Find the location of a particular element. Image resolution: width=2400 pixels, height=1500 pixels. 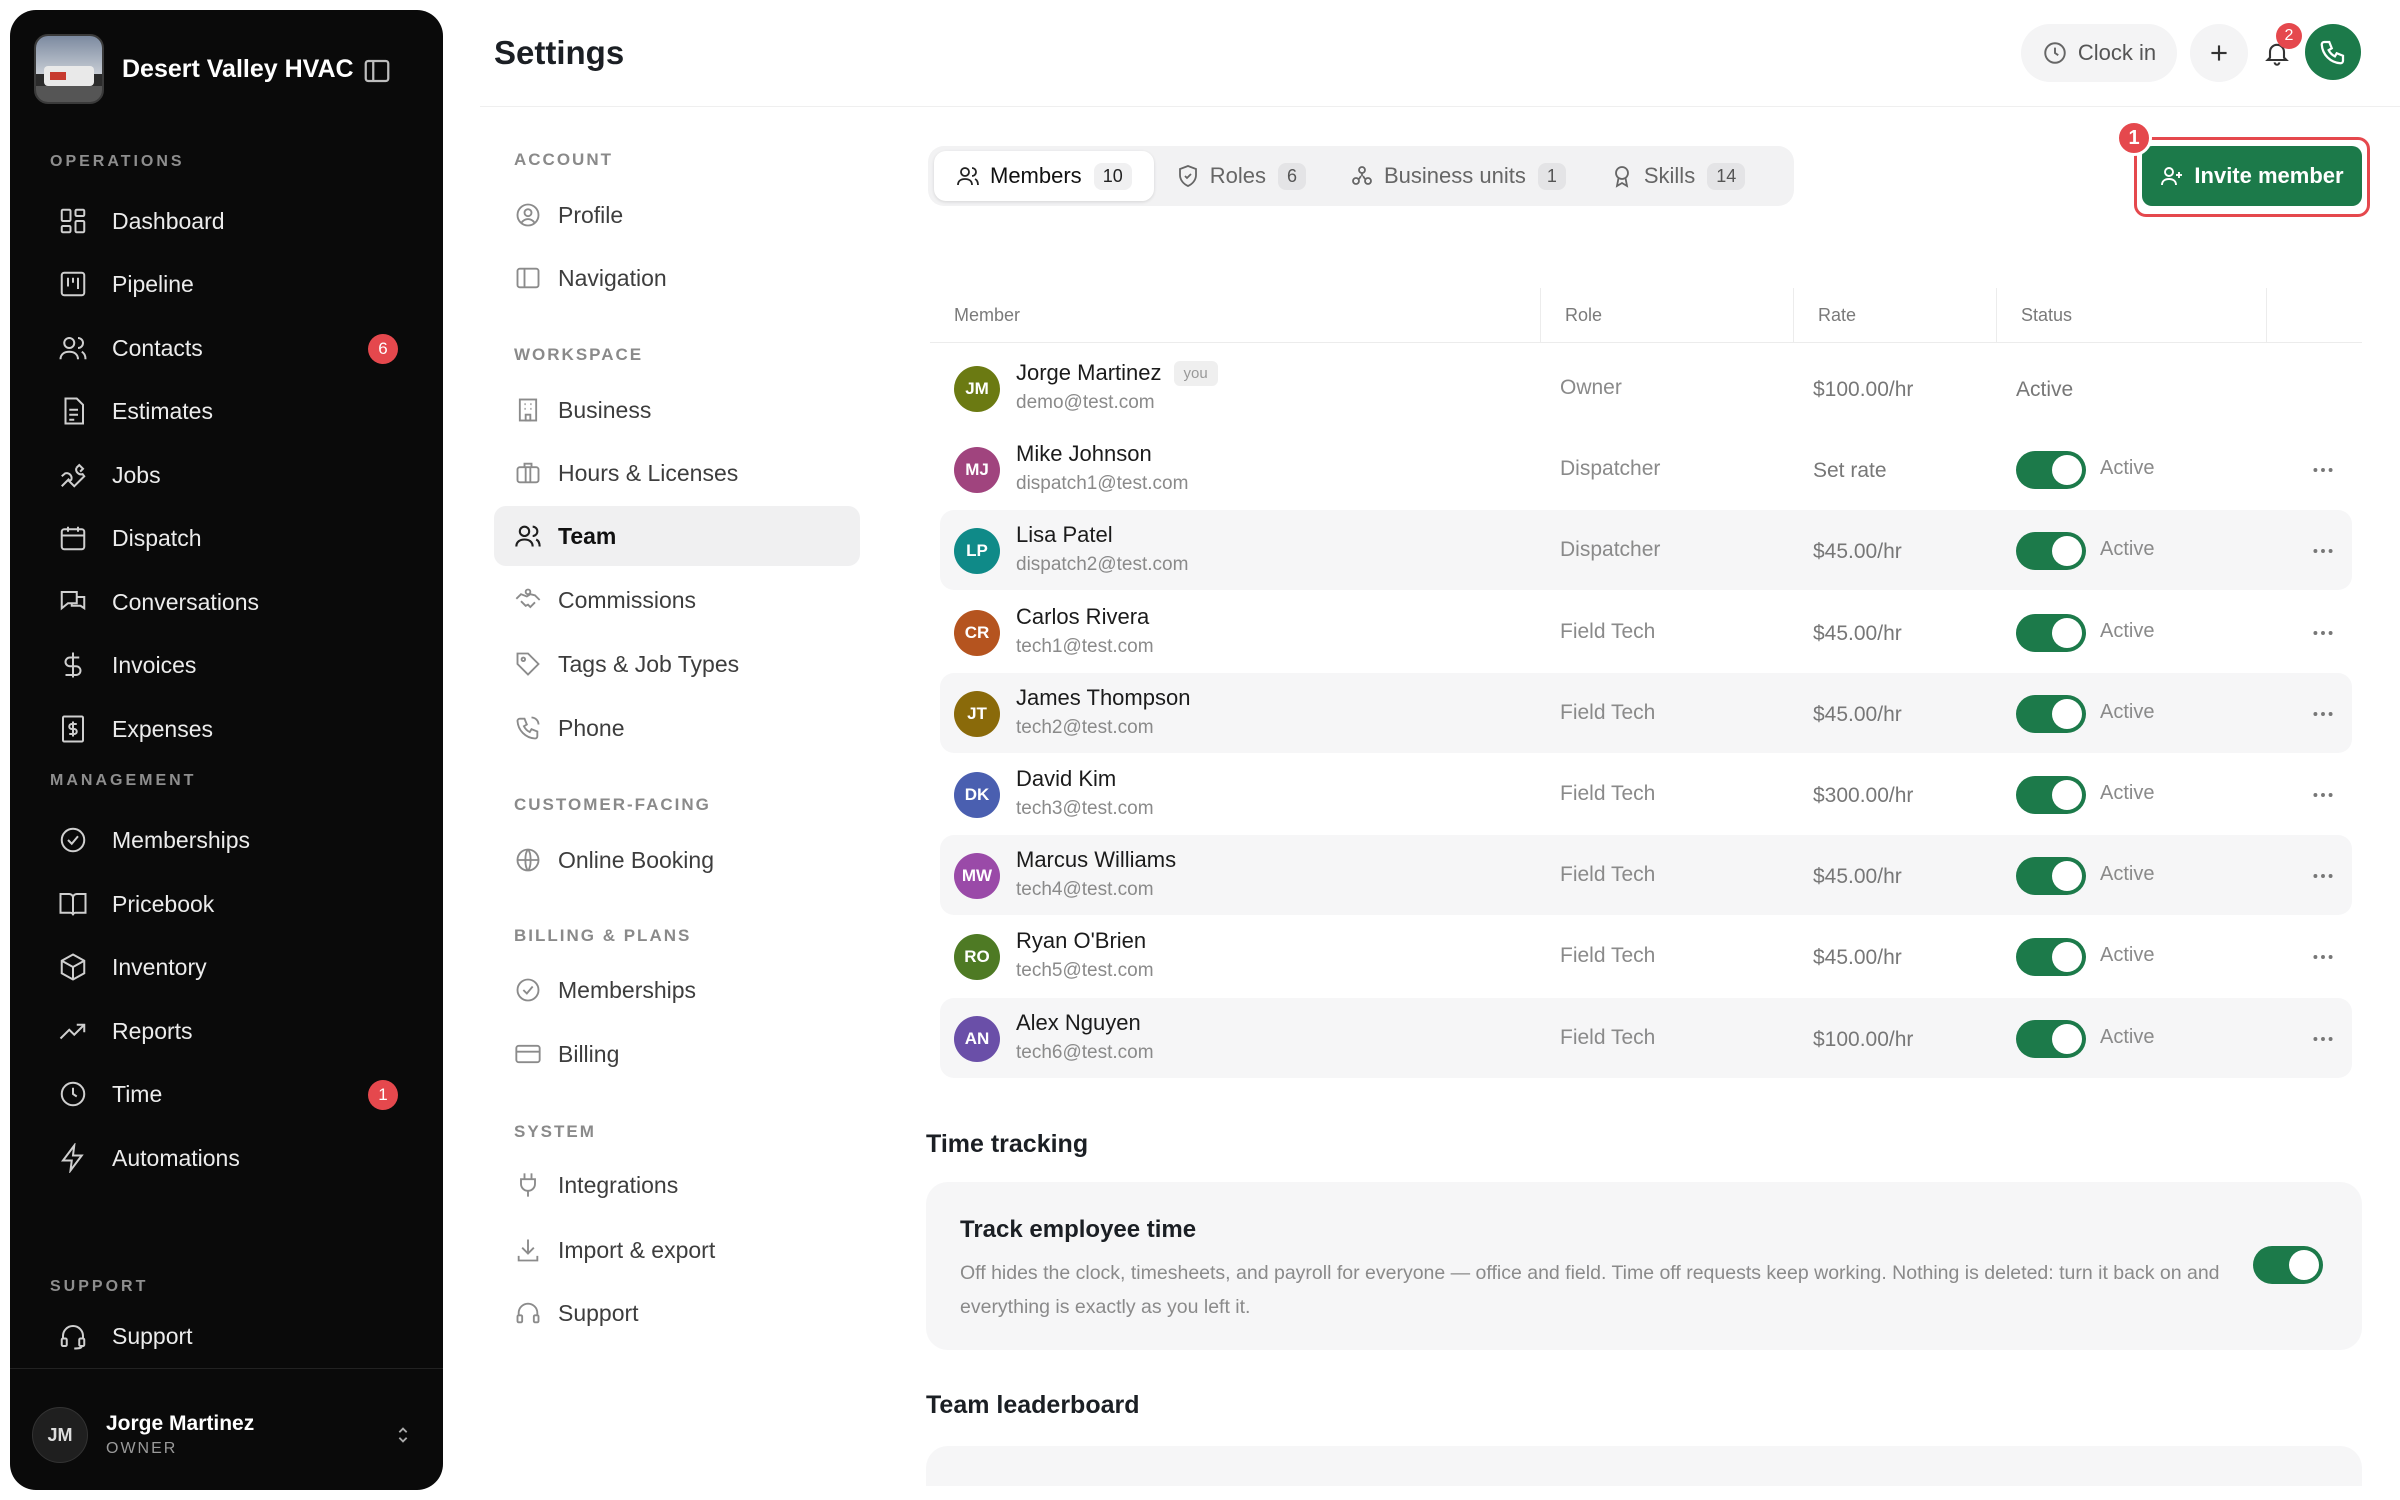

settings-item-commissions: Commissions is located at coordinates (677, 600).